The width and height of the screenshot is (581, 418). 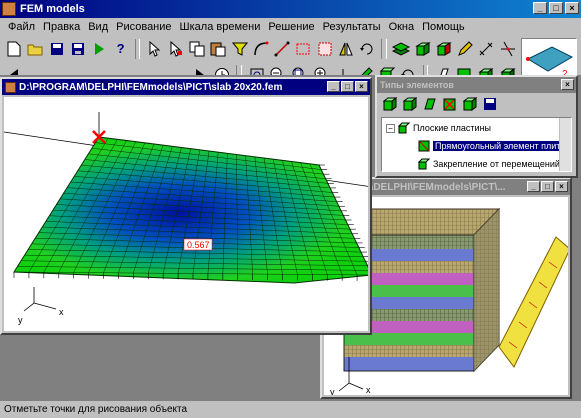 I want to click on tree-expander: −, so click(x=390, y=128).